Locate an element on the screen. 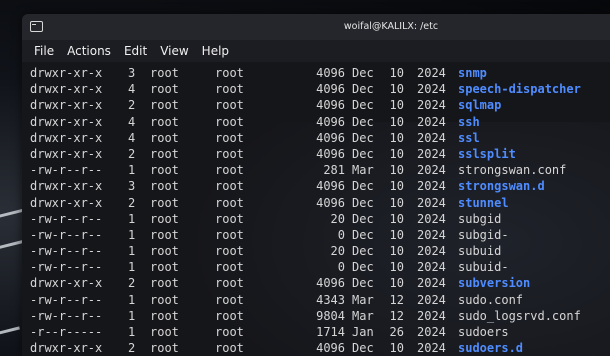 The height and width of the screenshot is (356, 610). listing-row: drwxr-xr-x 2 root root 4096 Dec 10 2024 sslsplit is located at coordinates (320, 154).